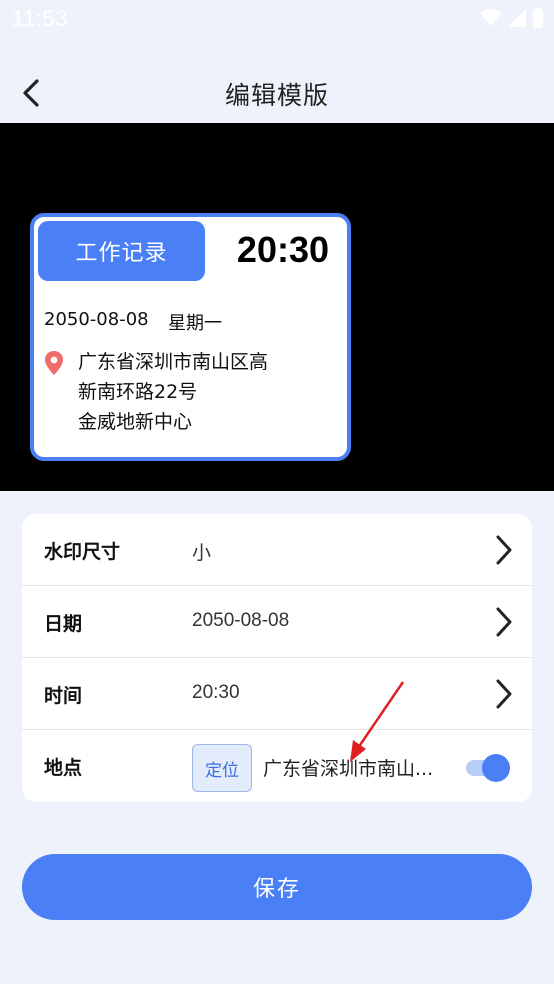  What do you see at coordinates (138, 392) in the screenshot?
I see `address-line: 新南环路22号` at bounding box center [138, 392].